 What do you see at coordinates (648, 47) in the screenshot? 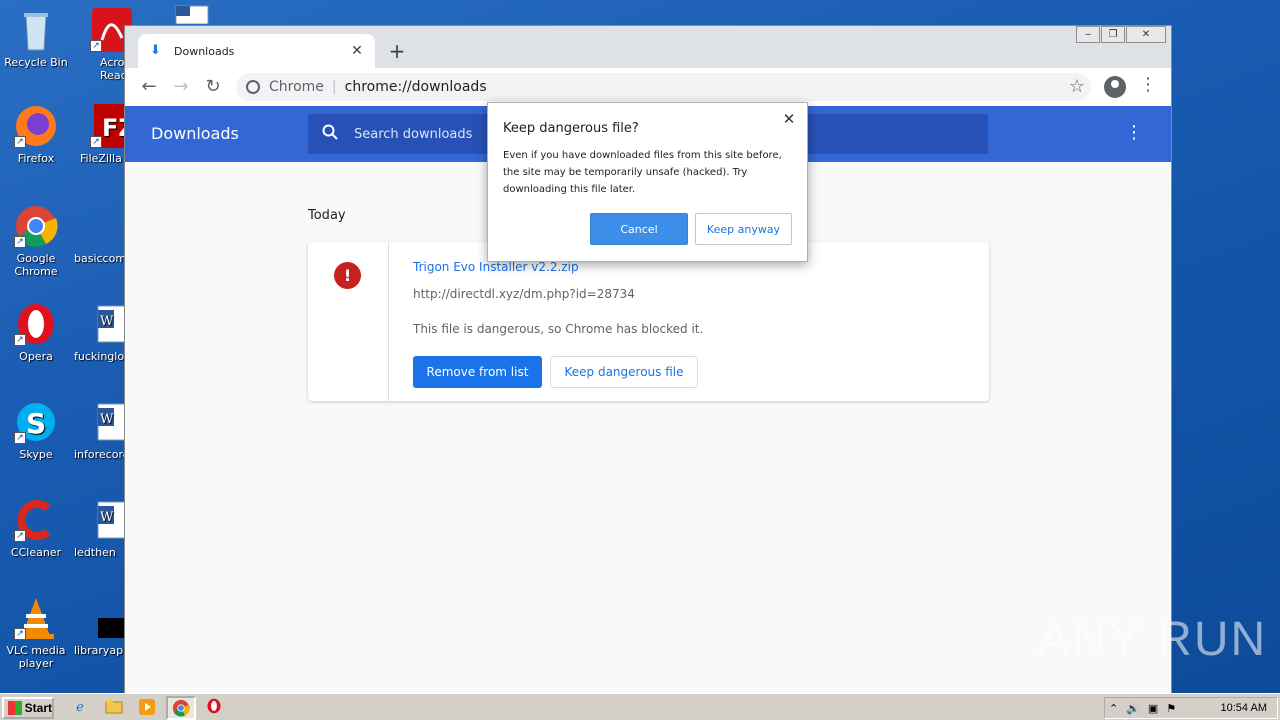
I see `tab-strip: ⬇ Downloads ✕ + ‒ ❐ ✕` at bounding box center [648, 47].